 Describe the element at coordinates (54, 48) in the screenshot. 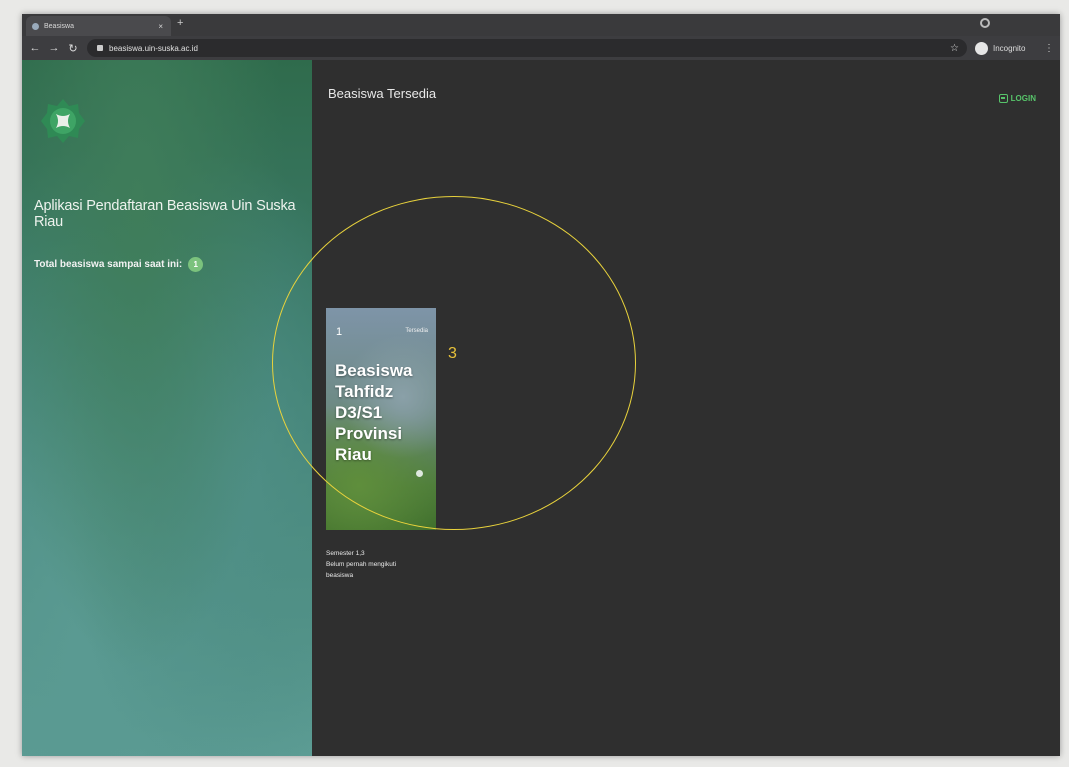

I see `forward-icon: →` at that location.